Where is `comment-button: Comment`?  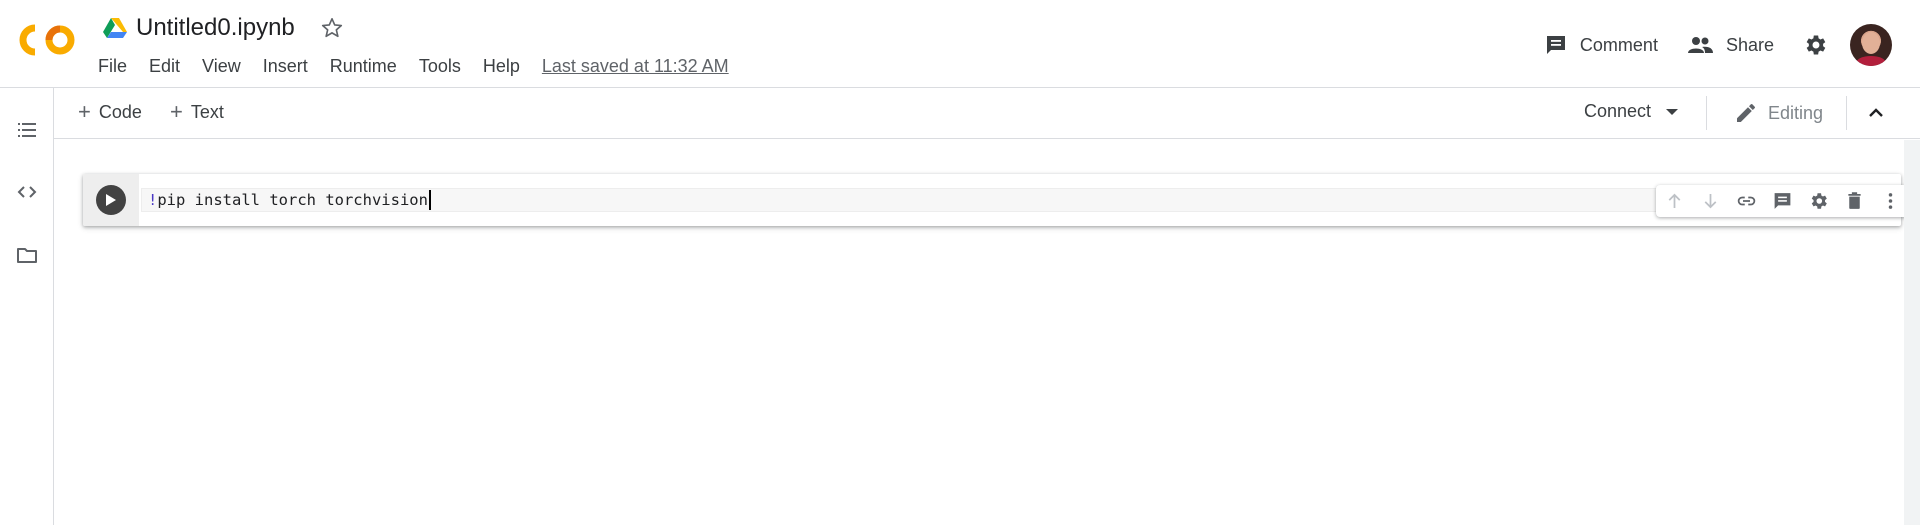
comment-button: Comment is located at coordinates (1601, 45).